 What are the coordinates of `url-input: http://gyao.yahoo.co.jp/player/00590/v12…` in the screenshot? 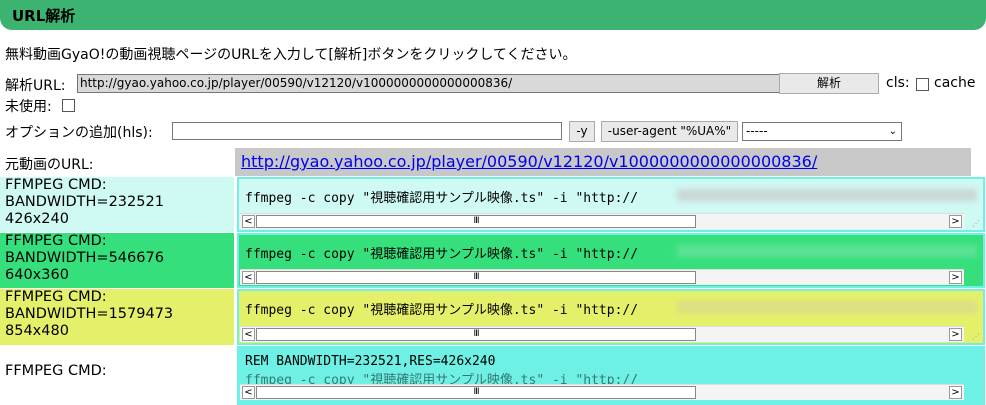 It's located at (430, 83).